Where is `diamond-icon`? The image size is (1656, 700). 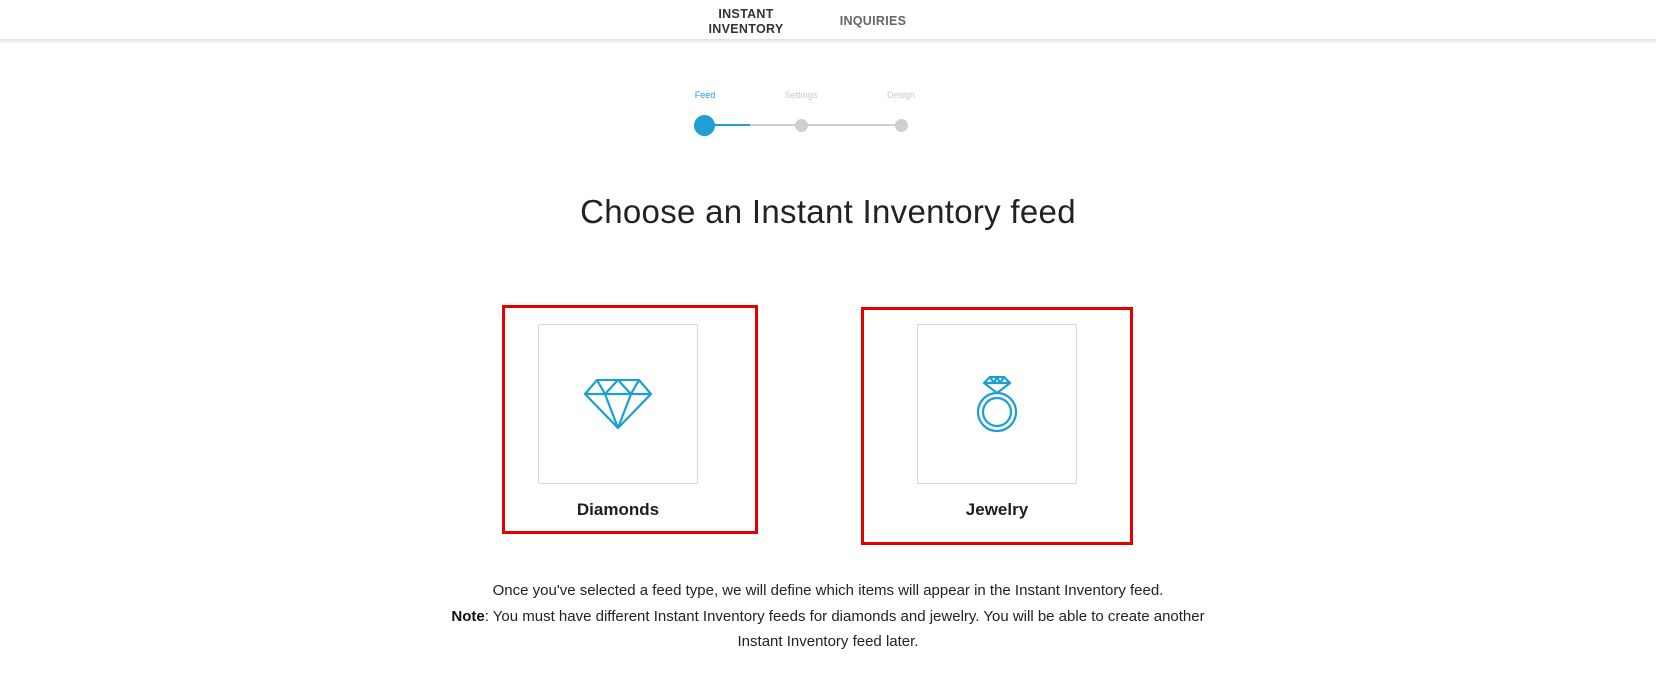
diamond-icon is located at coordinates (618, 404).